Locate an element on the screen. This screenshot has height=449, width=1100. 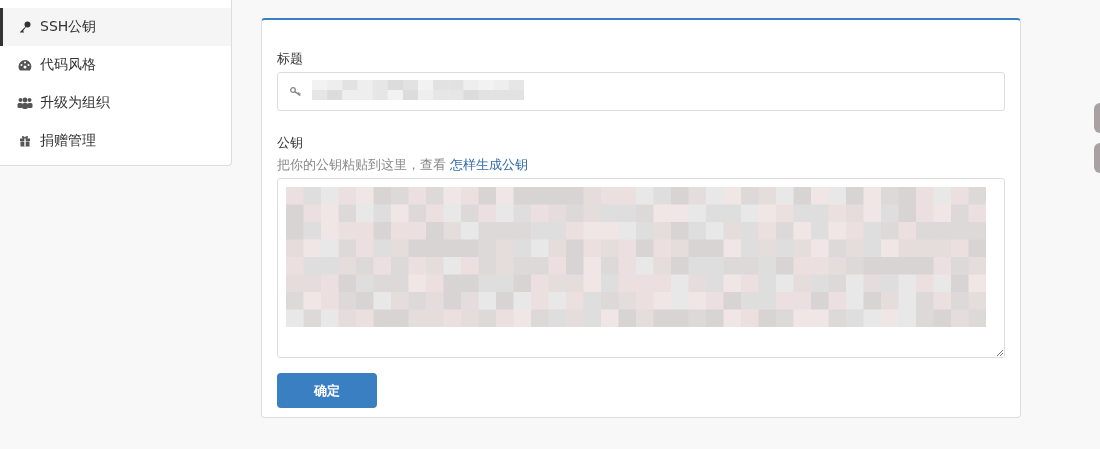
help-link: 怎样生成公钥 is located at coordinates (489, 164).